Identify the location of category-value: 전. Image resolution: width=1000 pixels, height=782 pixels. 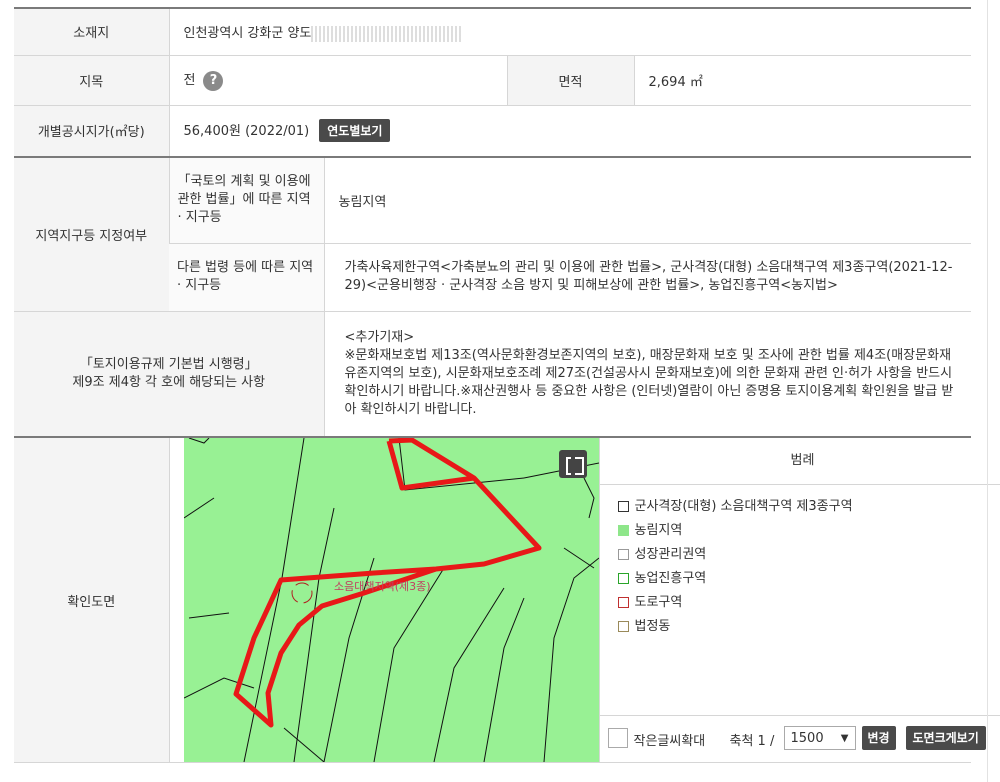
(189, 81).